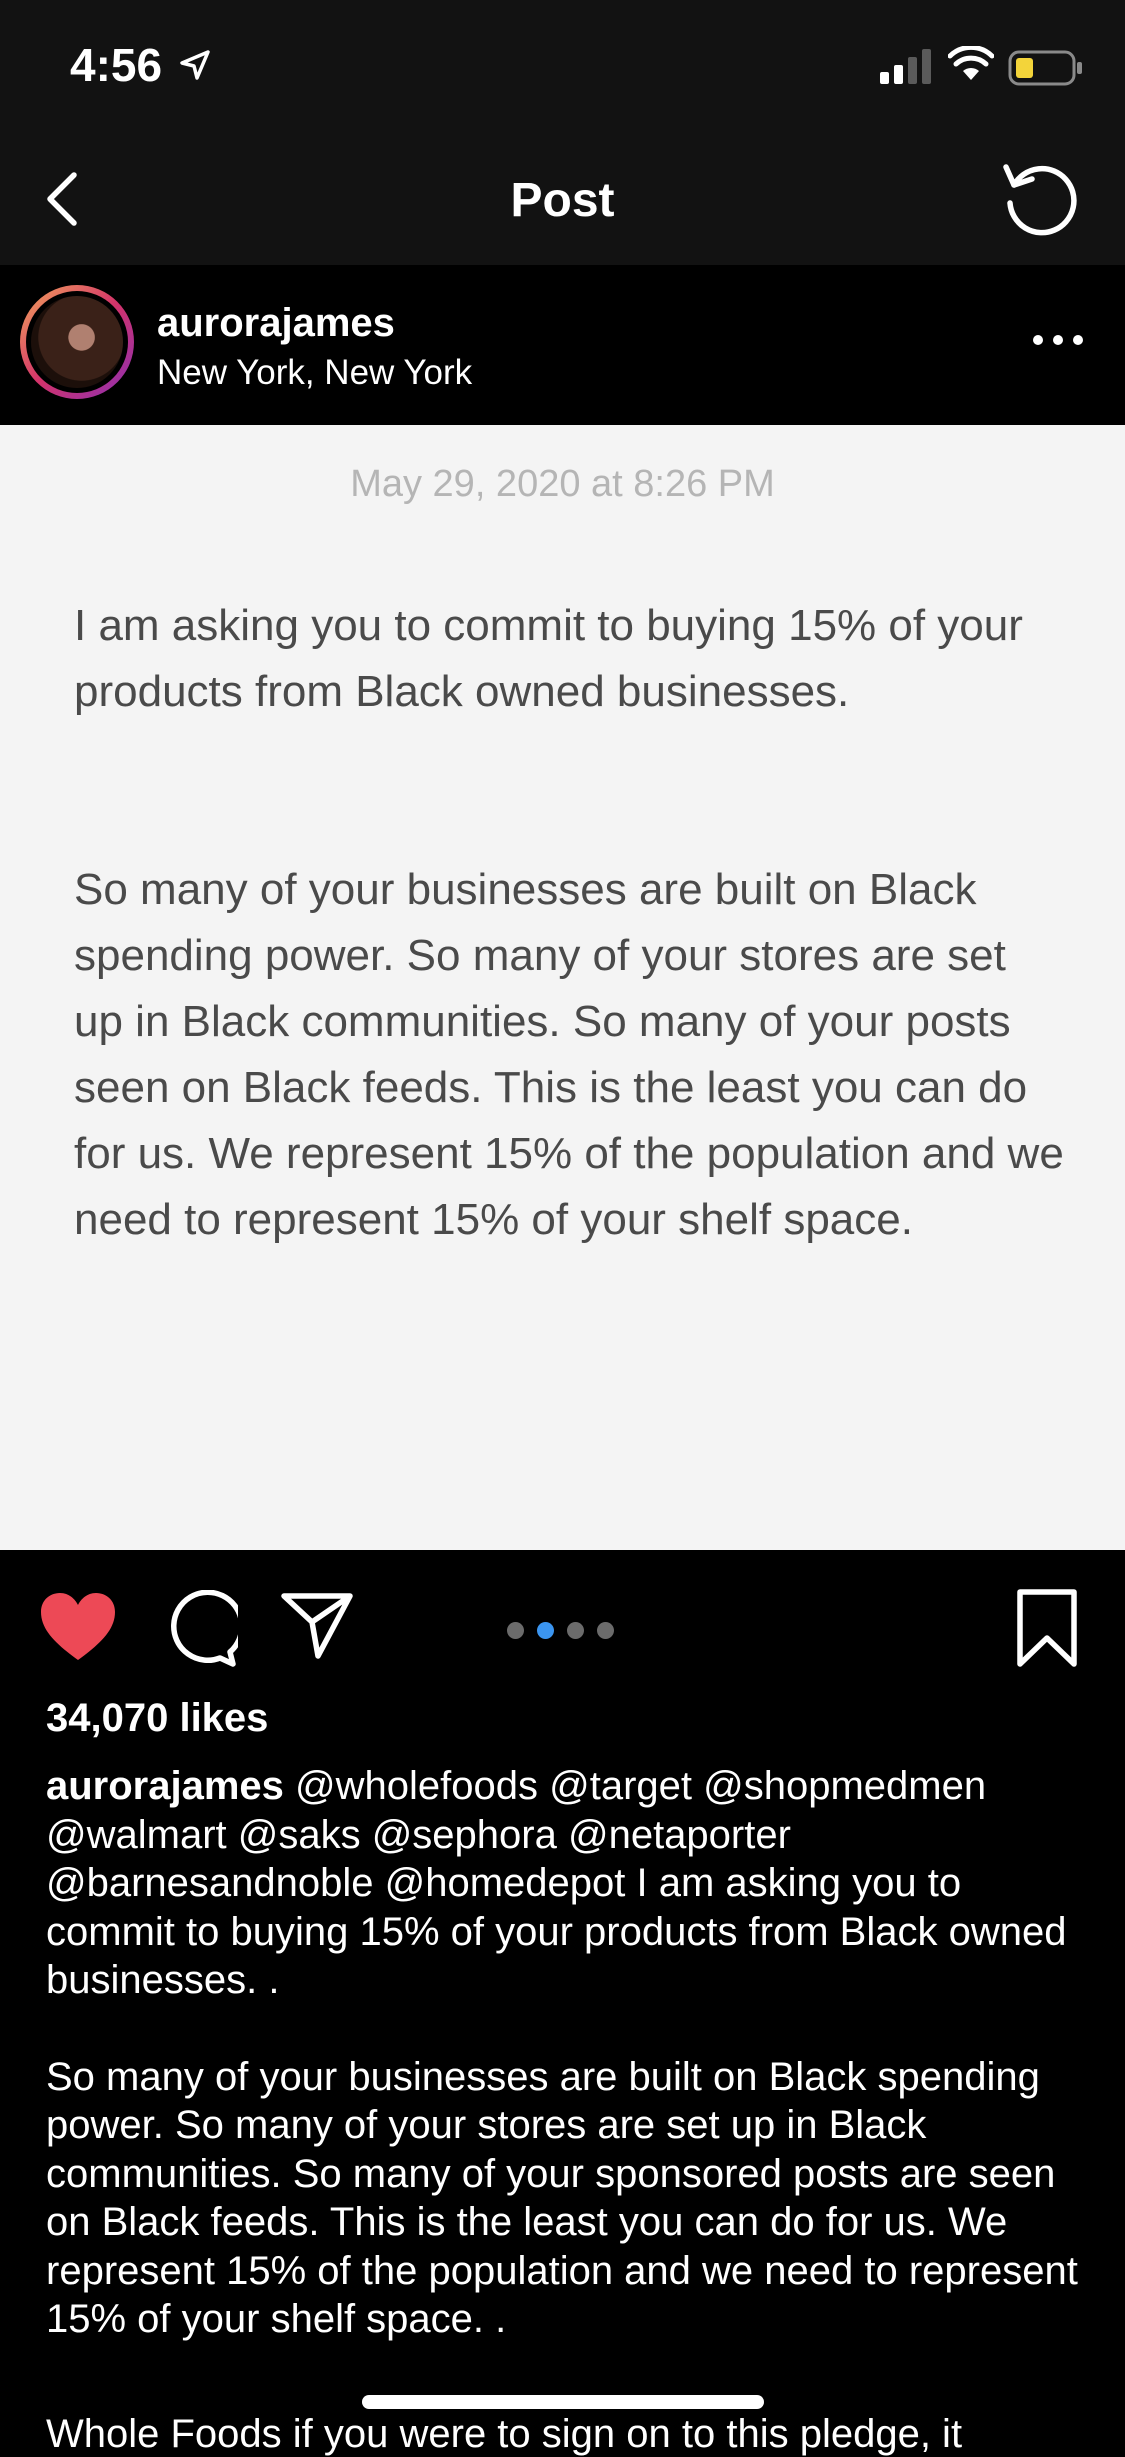 This screenshot has height=2457, width=1125. What do you see at coordinates (905, 66) in the screenshot?
I see `signal-icon` at bounding box center [905, 66].